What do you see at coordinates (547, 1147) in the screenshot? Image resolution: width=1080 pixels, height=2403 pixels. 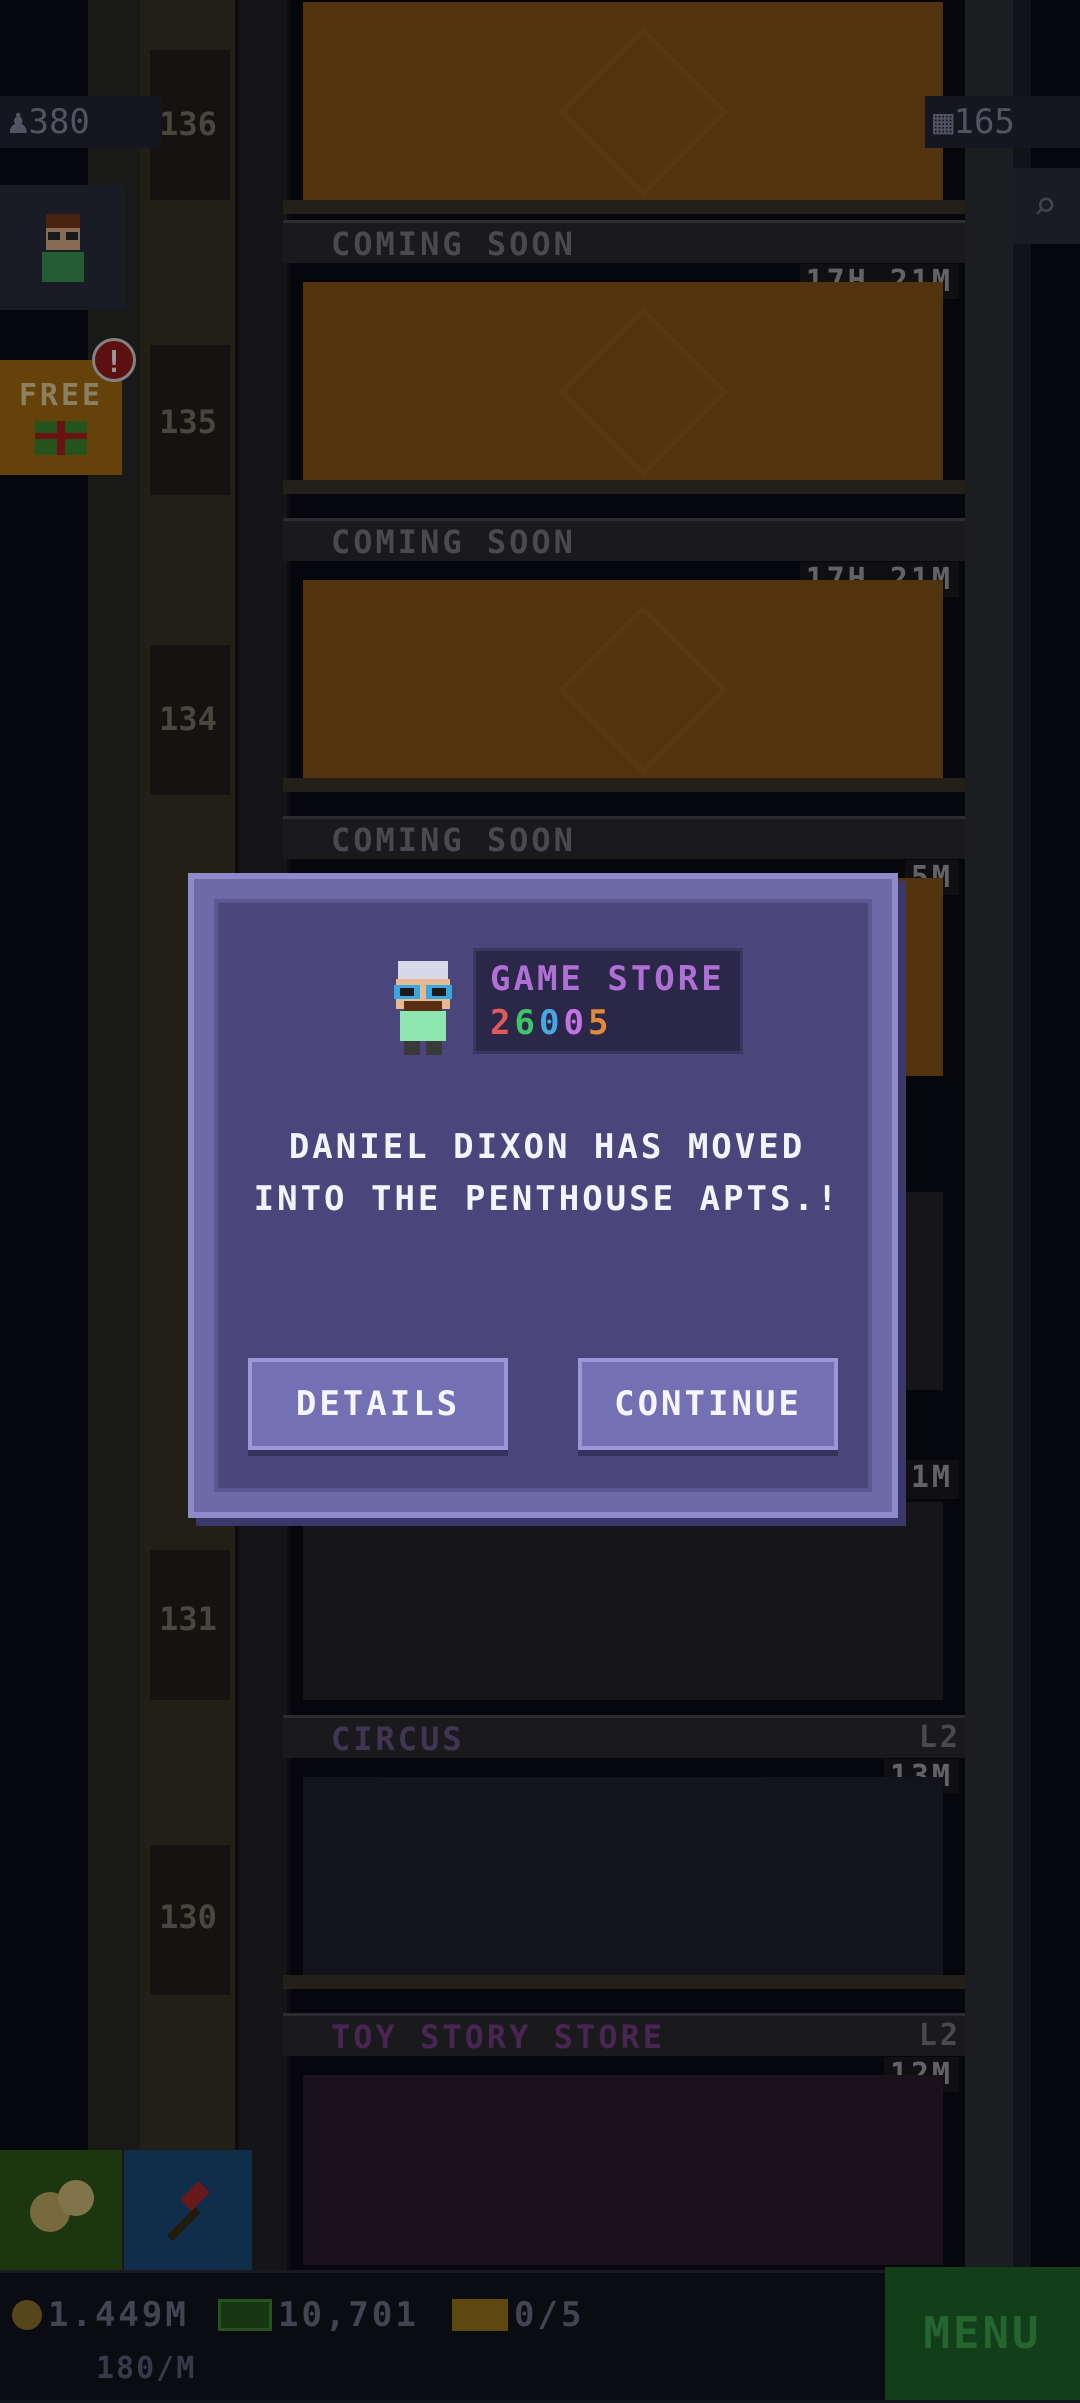 I see `message-line: DANIEL DIXON HAS MOVED` at bounding box center [547, 1147].